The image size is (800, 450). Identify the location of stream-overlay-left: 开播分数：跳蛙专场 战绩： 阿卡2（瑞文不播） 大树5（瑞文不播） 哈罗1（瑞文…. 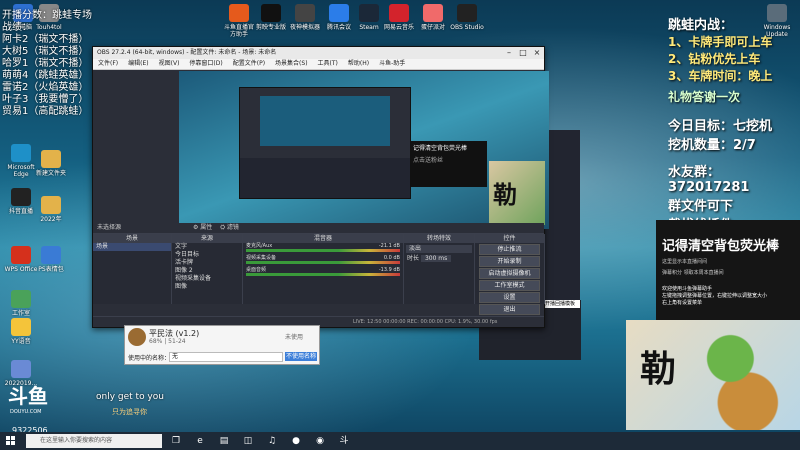
(47, 64).